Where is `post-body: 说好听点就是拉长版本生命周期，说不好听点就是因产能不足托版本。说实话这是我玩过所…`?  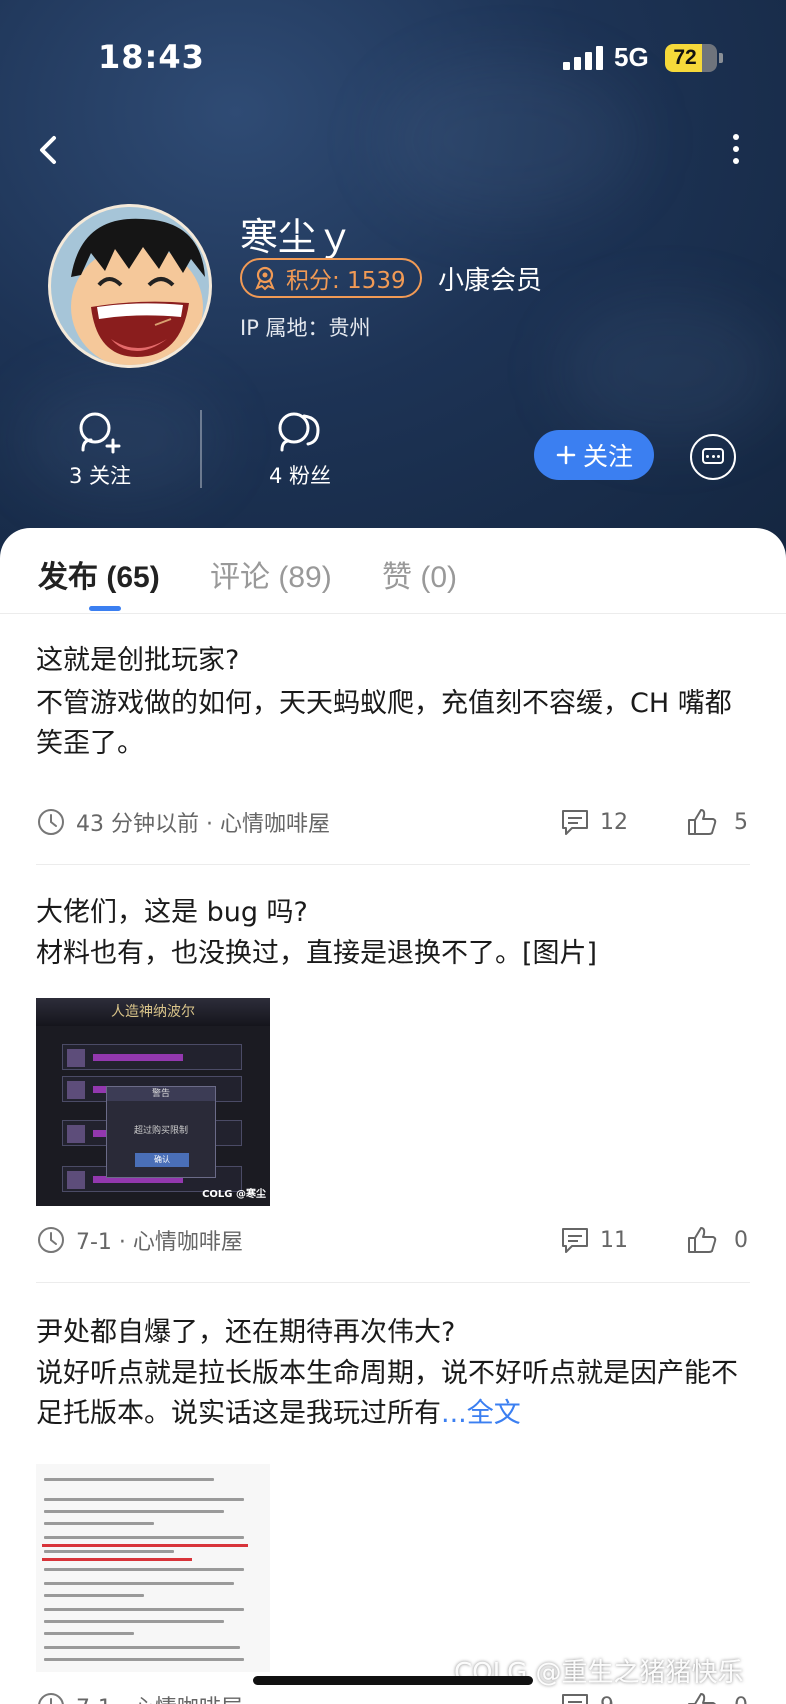 post-body: 说好听点就是拉长版本生命周期，说不好听点就是因产能不足托版本。说实话这是我玩过所… is located at coordinates (393, 1394).